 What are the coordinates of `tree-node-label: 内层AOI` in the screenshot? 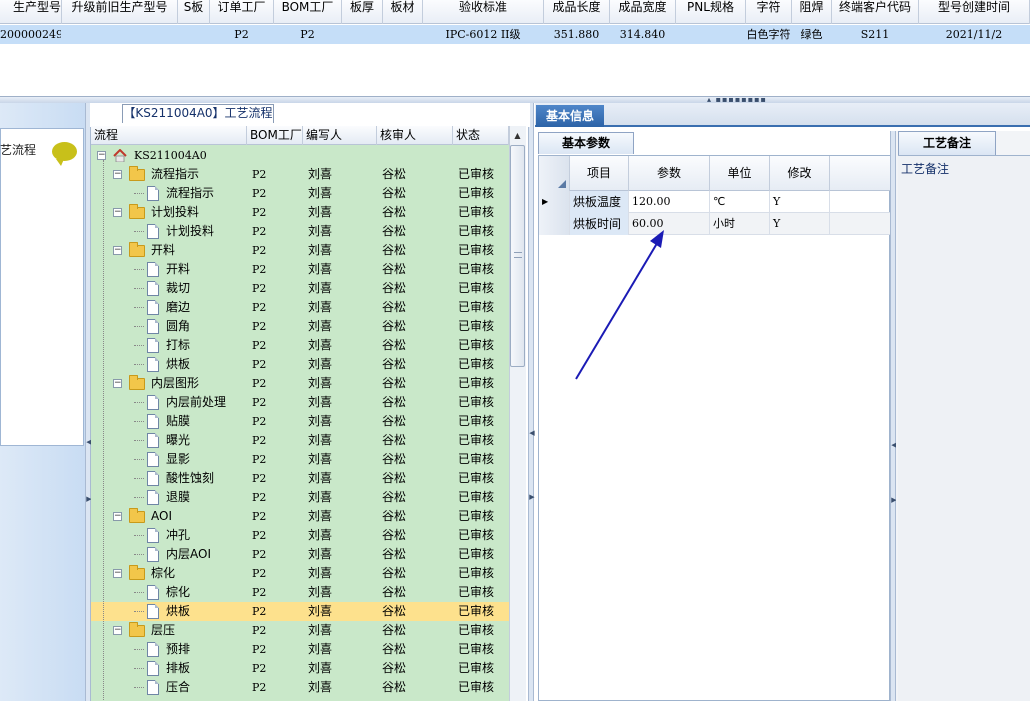 It's located at (188, 554).